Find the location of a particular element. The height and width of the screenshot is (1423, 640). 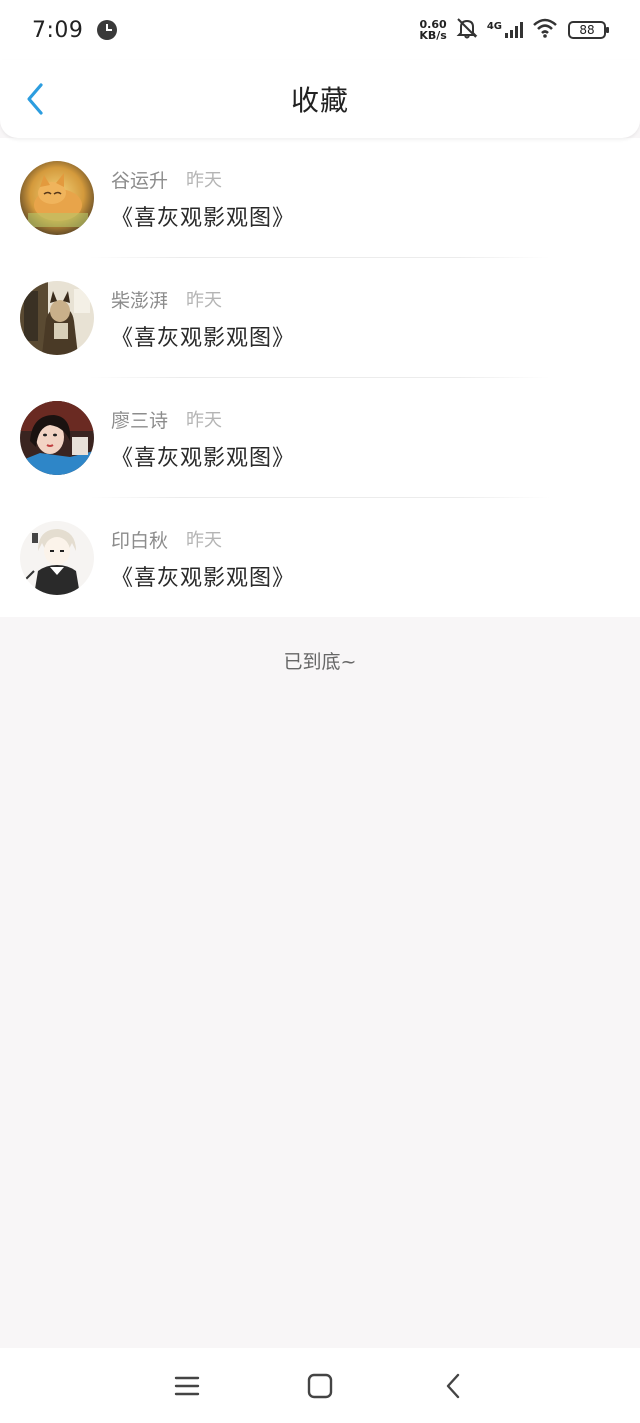

cat-figure-avatar is located at coordinates (57, 318).